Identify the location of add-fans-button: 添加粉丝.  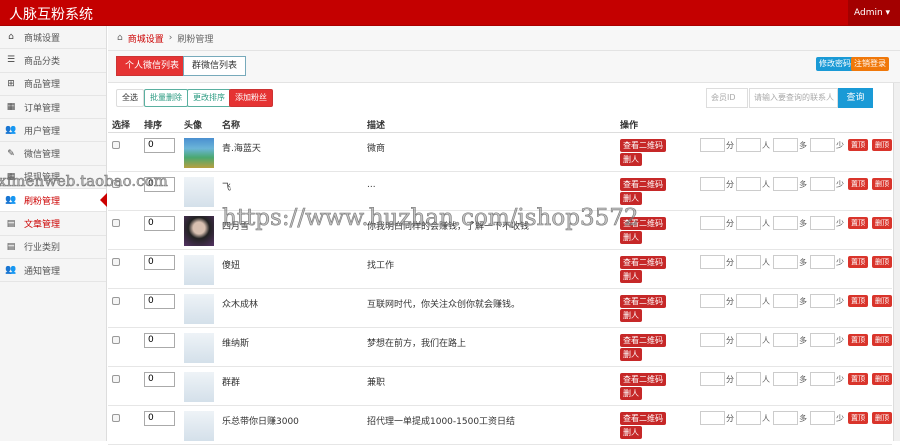
(251, 98).